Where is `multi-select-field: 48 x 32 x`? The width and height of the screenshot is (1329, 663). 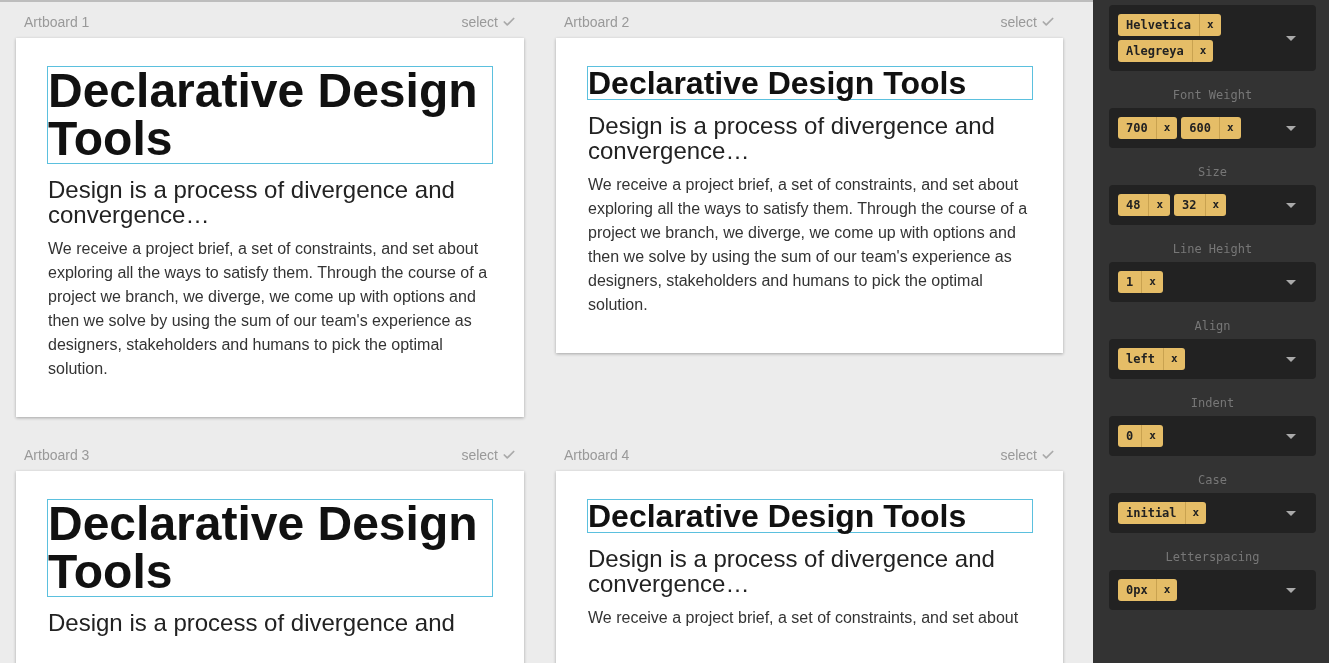
multi-select-field: 48 x 32 x is located at coordinates (1212, 205).